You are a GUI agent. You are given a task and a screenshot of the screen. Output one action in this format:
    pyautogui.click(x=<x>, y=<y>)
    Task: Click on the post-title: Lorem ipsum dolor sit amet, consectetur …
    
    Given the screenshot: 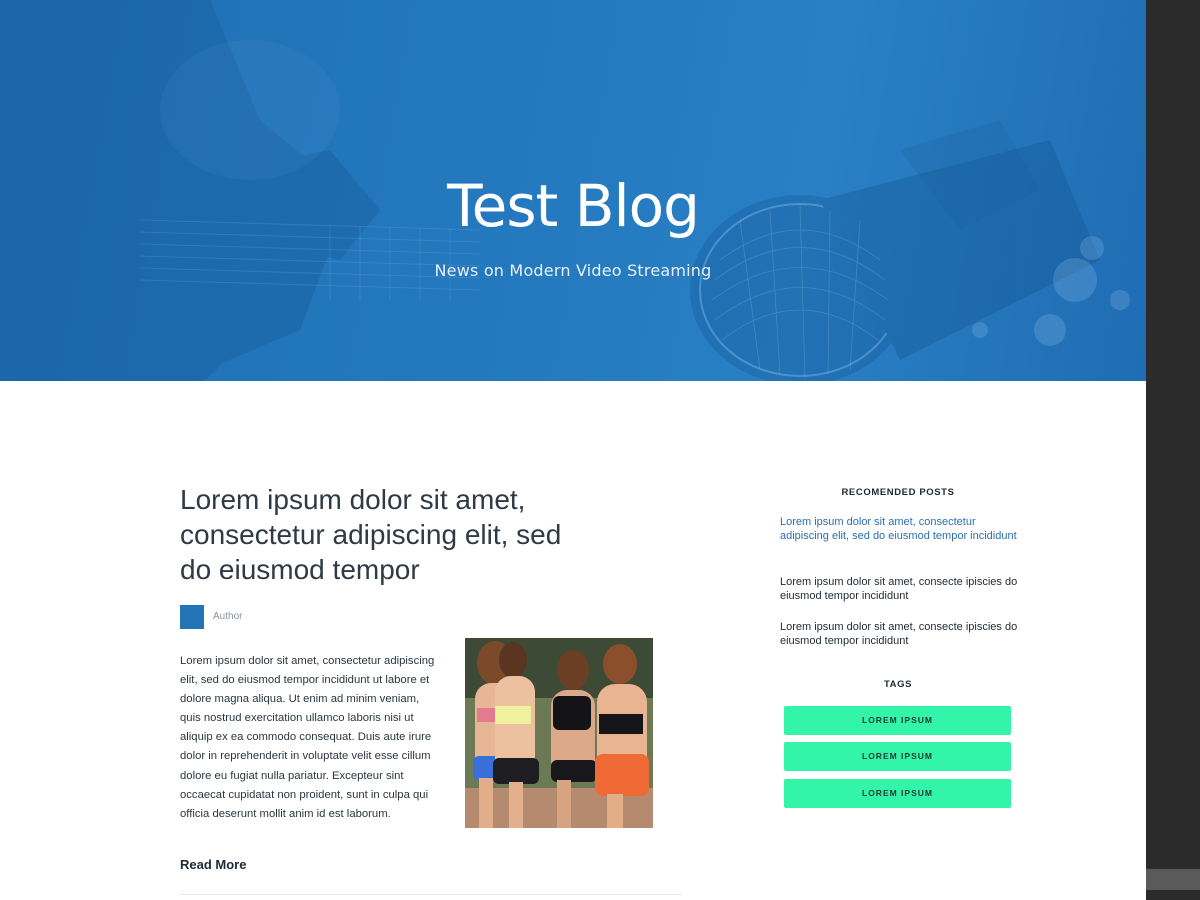 What is the action you would take?
    pyautogui.click(x=390, y=534)
    